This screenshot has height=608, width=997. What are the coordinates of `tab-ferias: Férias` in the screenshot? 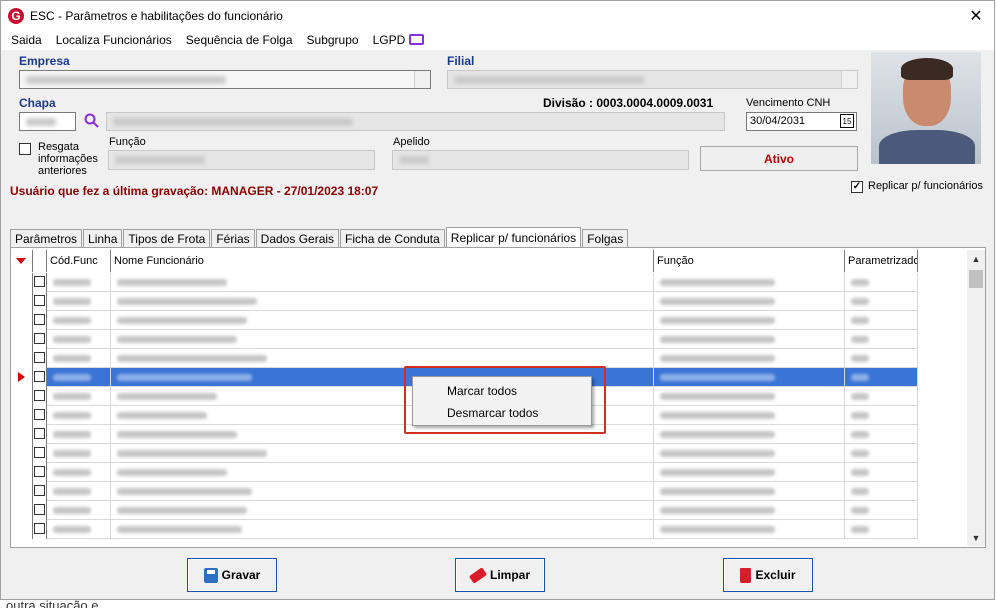 It's located at (233, 238).